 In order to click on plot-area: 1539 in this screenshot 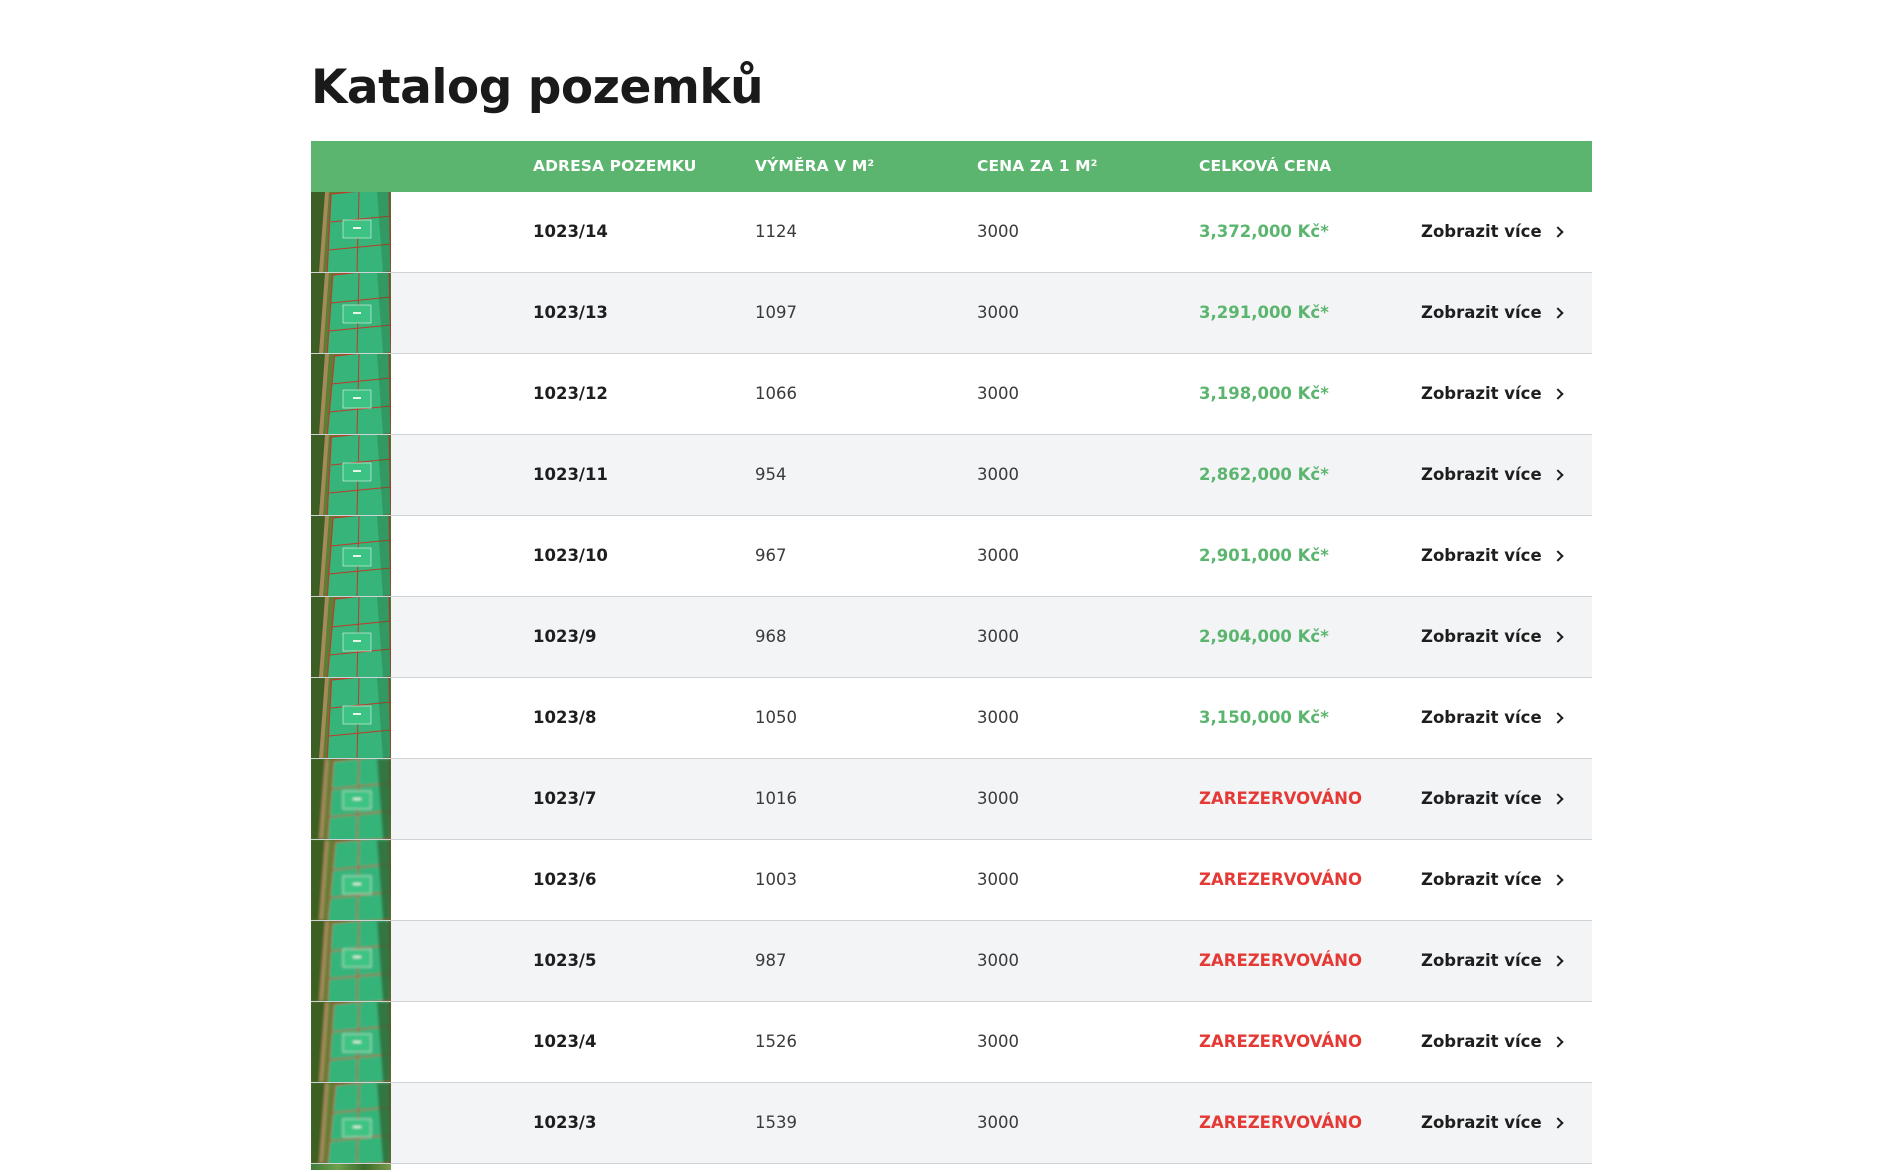, I will do `click(776, 1122)`.